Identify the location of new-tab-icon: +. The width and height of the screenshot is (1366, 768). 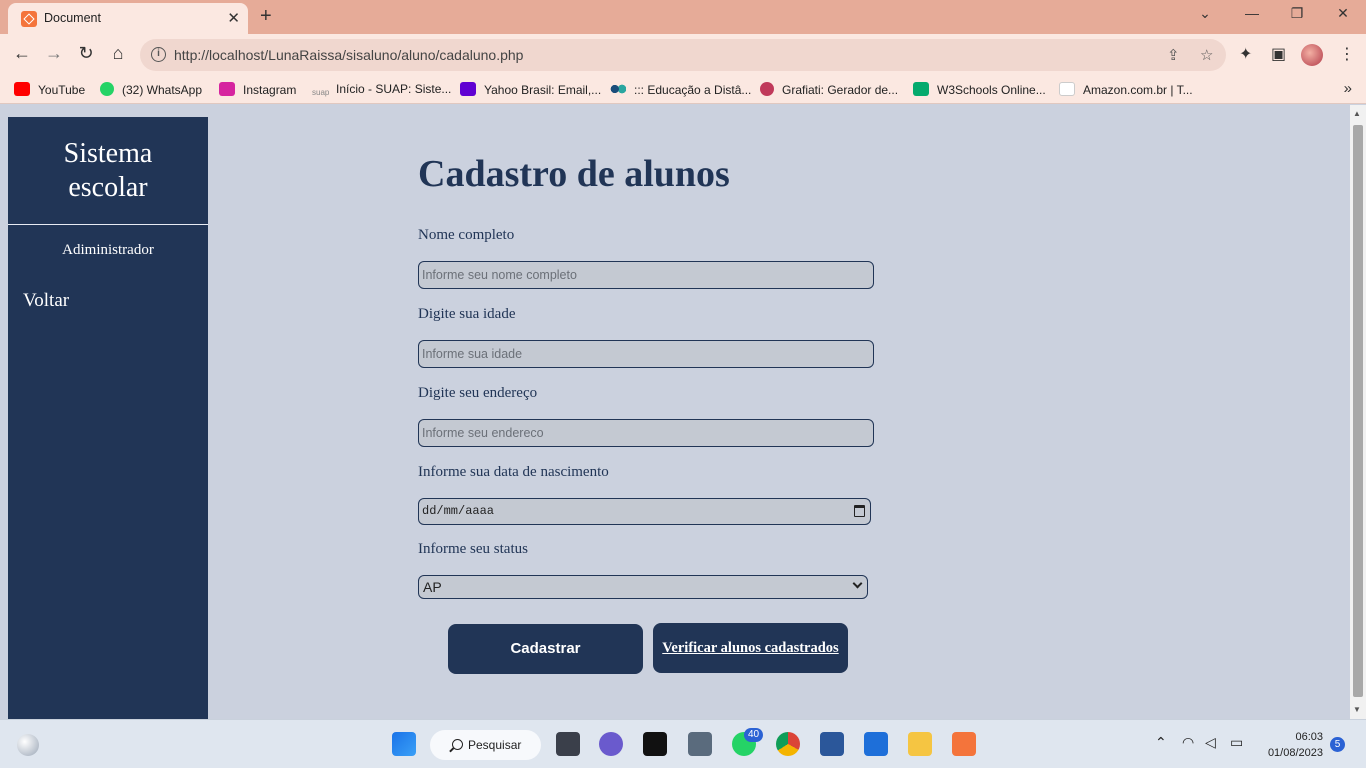
(266, 16).